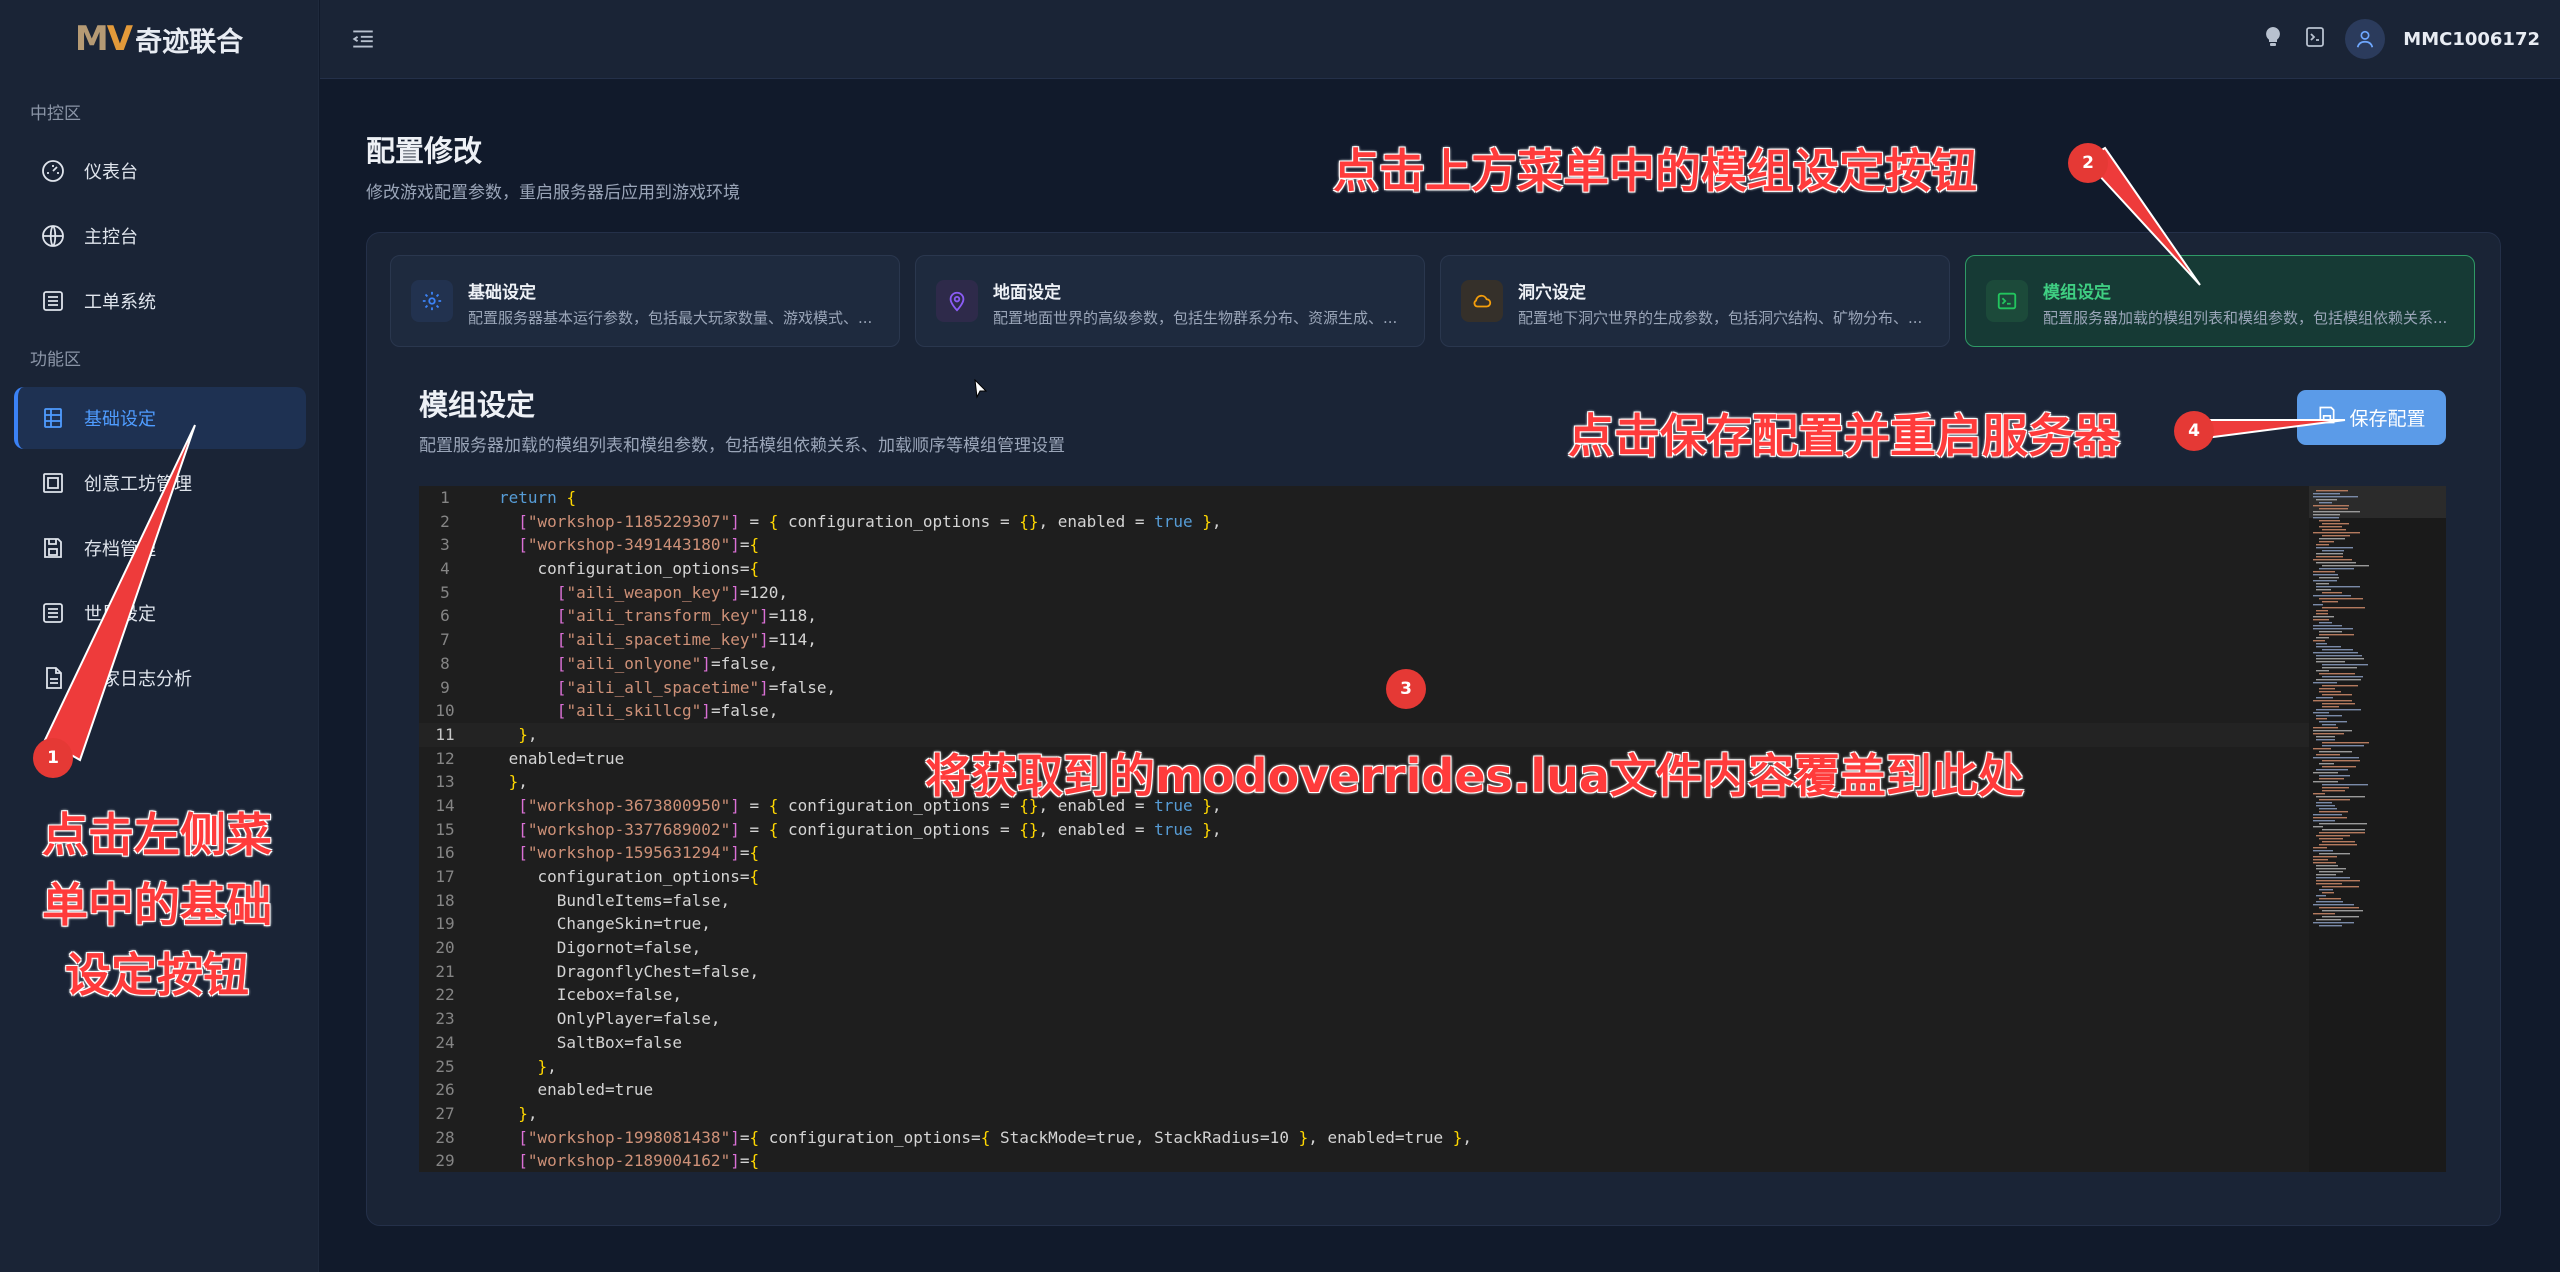 The height and width of the screenshot is (1272, 2560). Describe the element at coordinates (1364, 948) in the screenshot. I see `code-line: 20 Digornot=false,` at that location.